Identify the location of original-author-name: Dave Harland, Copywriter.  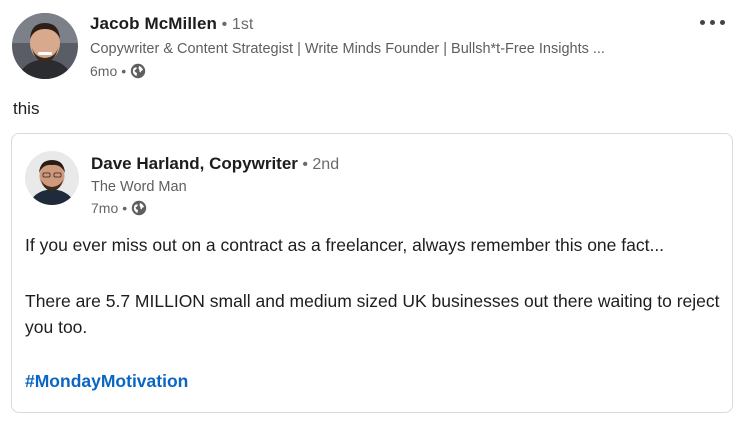
(194, 163).